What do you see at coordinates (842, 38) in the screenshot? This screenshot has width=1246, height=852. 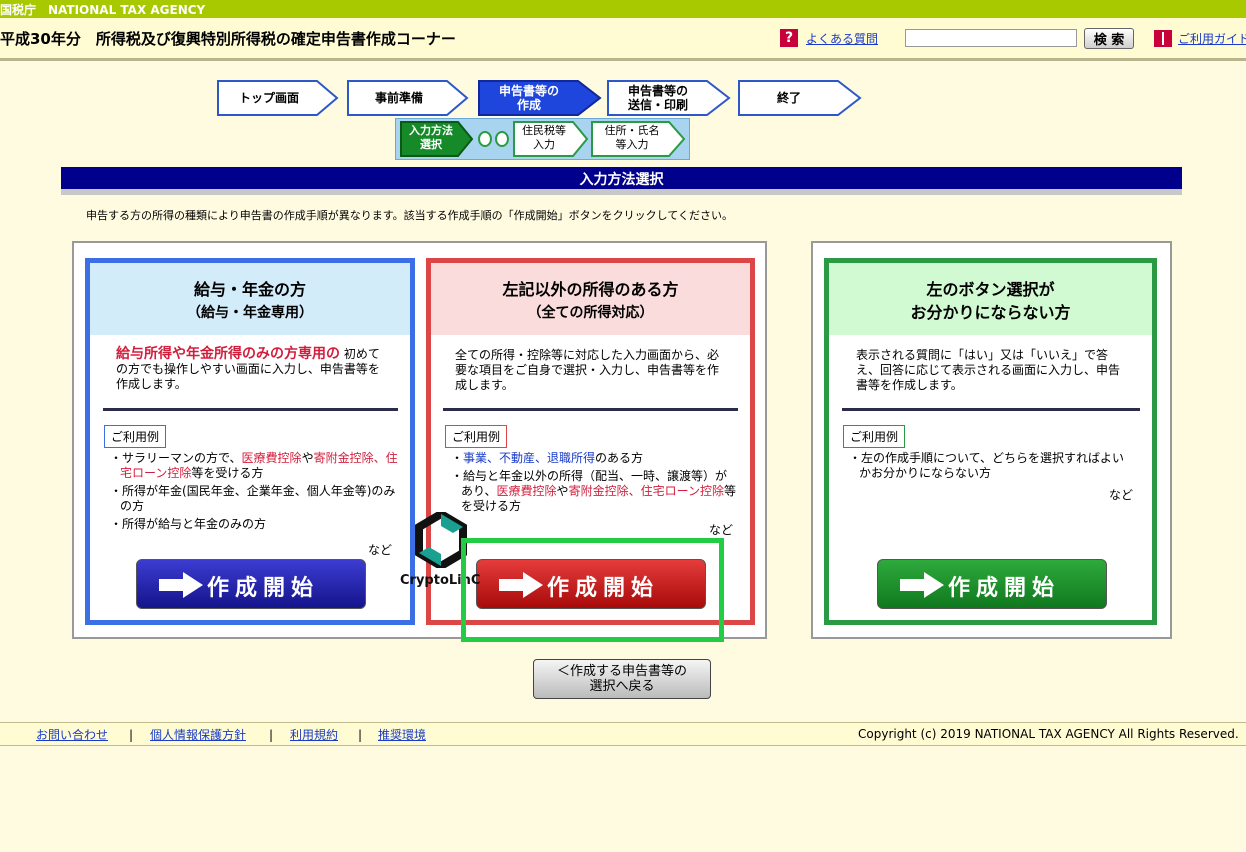 I see `faq-link: よくある質問` at bounding box center [842, 38].